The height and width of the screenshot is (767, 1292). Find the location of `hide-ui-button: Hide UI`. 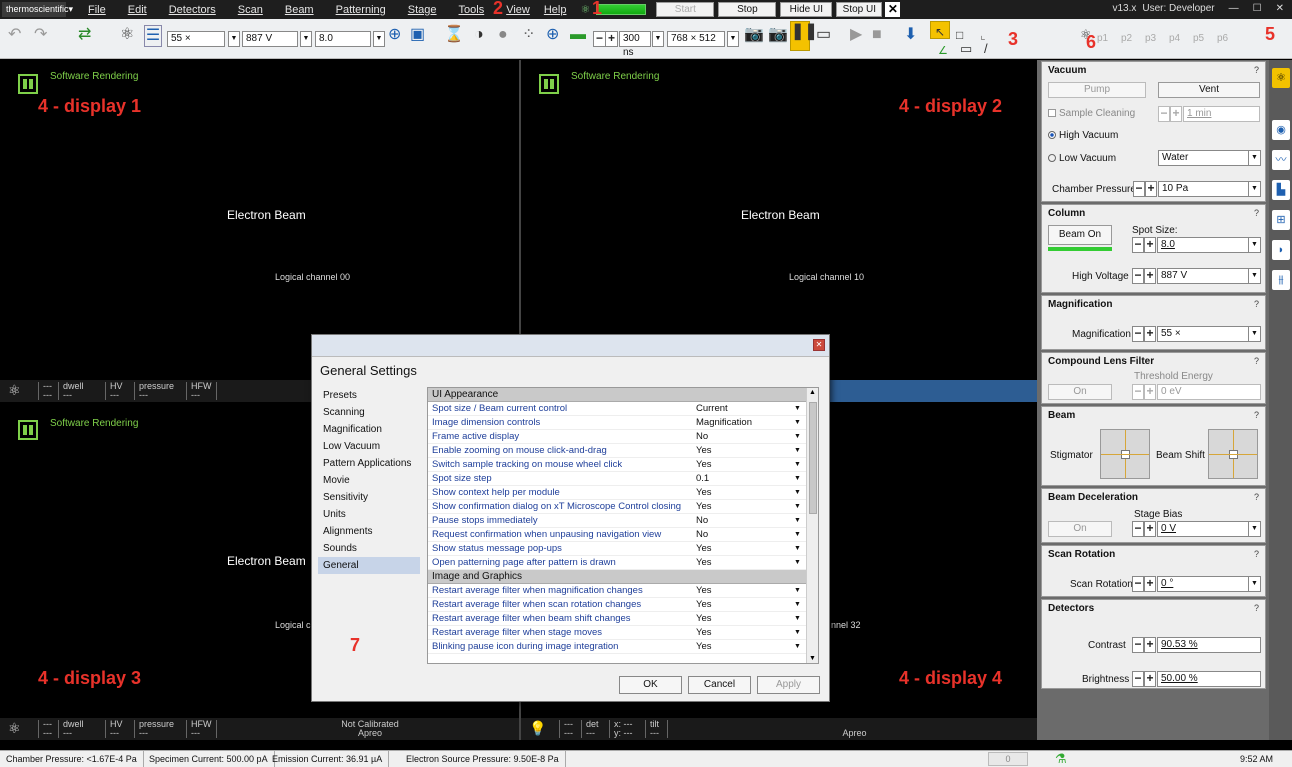

hide-ui-button: Hide UI is located at coordinates (806, 9).